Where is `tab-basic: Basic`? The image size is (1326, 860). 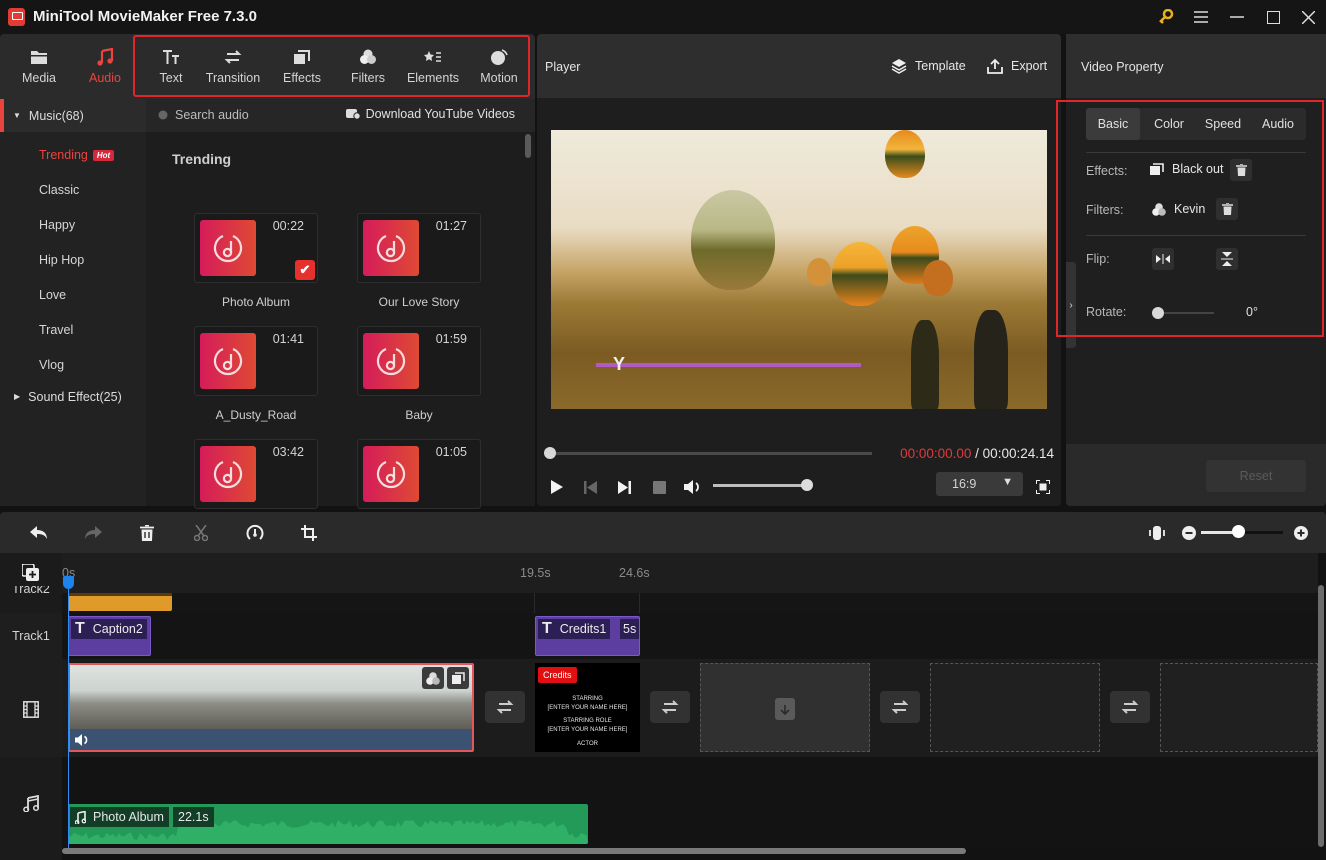
tab-basic: Basic is located at coordinates (1113, 124).